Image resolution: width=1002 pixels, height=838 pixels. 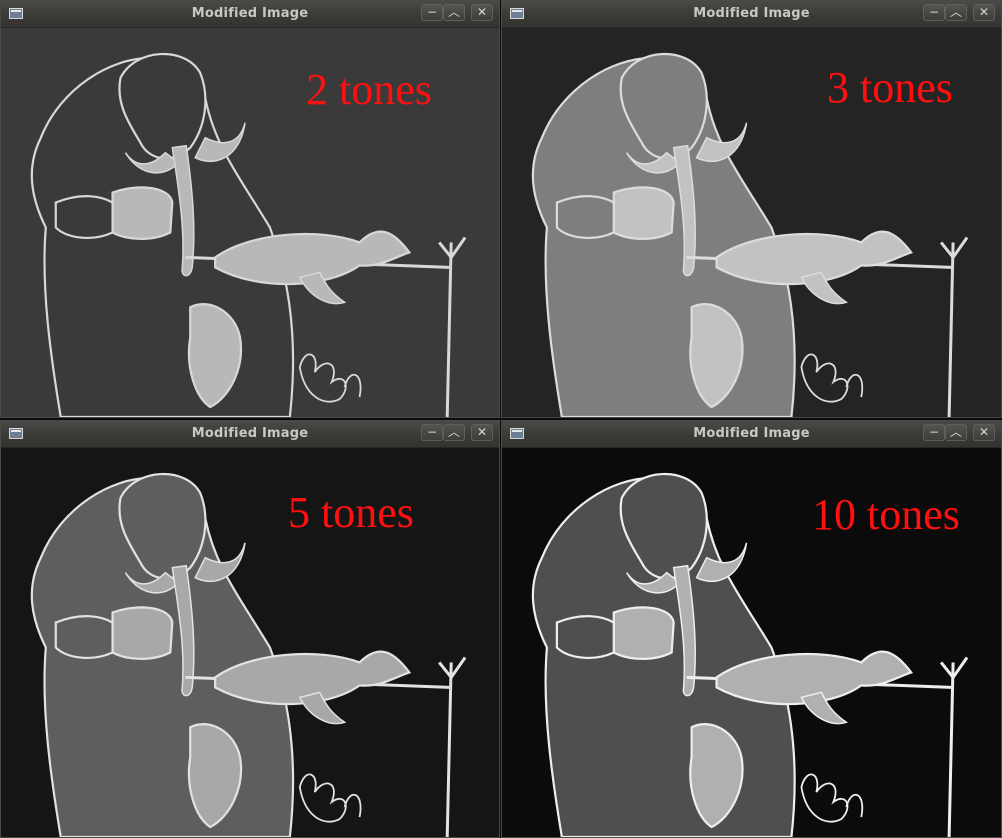 What do you see at coordinates (351, 512) in the screenshot?
I see `tone-count-label: 5 tones` at bounding box center [351, 512].